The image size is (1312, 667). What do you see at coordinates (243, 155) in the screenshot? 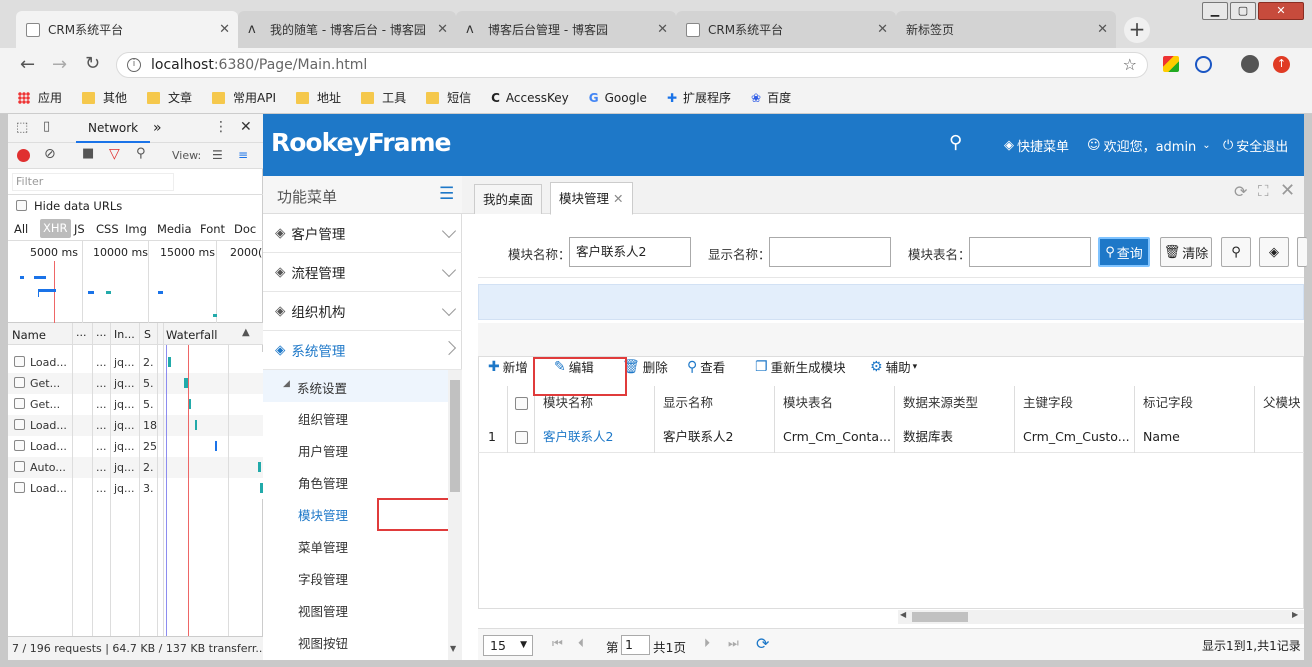
I see `waterfall-view-icon: ≡` at bounding box center [243, 155].